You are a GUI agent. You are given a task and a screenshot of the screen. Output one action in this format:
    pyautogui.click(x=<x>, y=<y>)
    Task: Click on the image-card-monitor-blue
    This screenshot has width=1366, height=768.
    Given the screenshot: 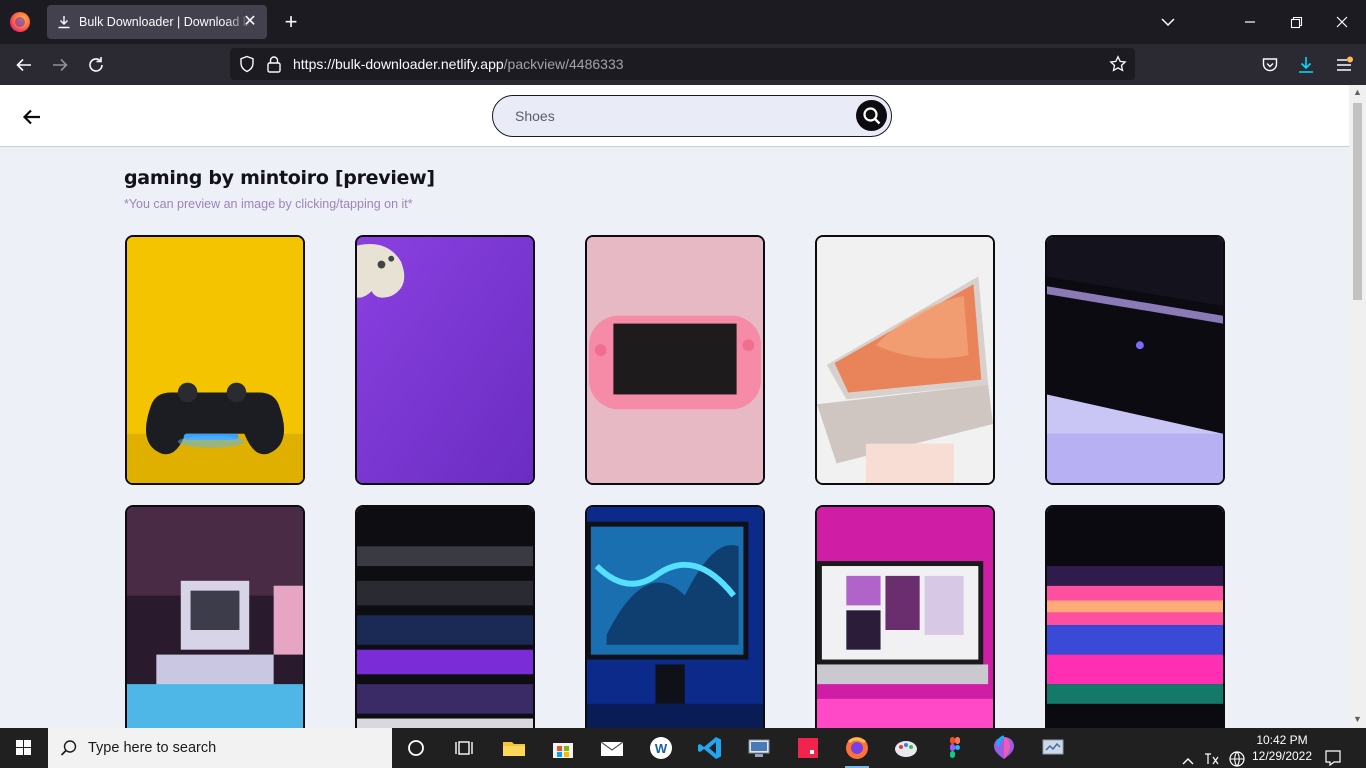 What is the action you would take?
    pyautogui.click(x=675, y=616)
    